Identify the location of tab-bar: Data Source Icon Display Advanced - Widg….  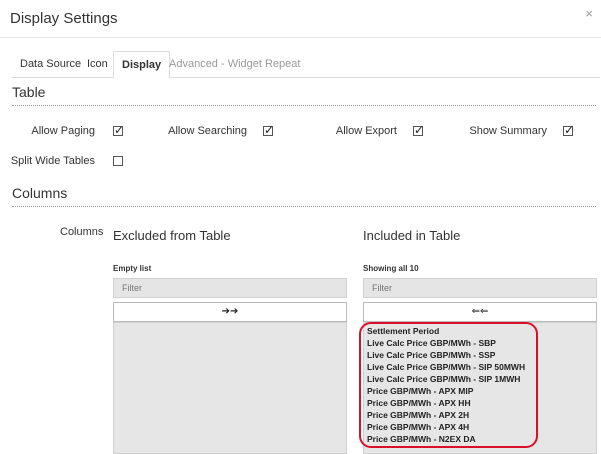
(306, 65).